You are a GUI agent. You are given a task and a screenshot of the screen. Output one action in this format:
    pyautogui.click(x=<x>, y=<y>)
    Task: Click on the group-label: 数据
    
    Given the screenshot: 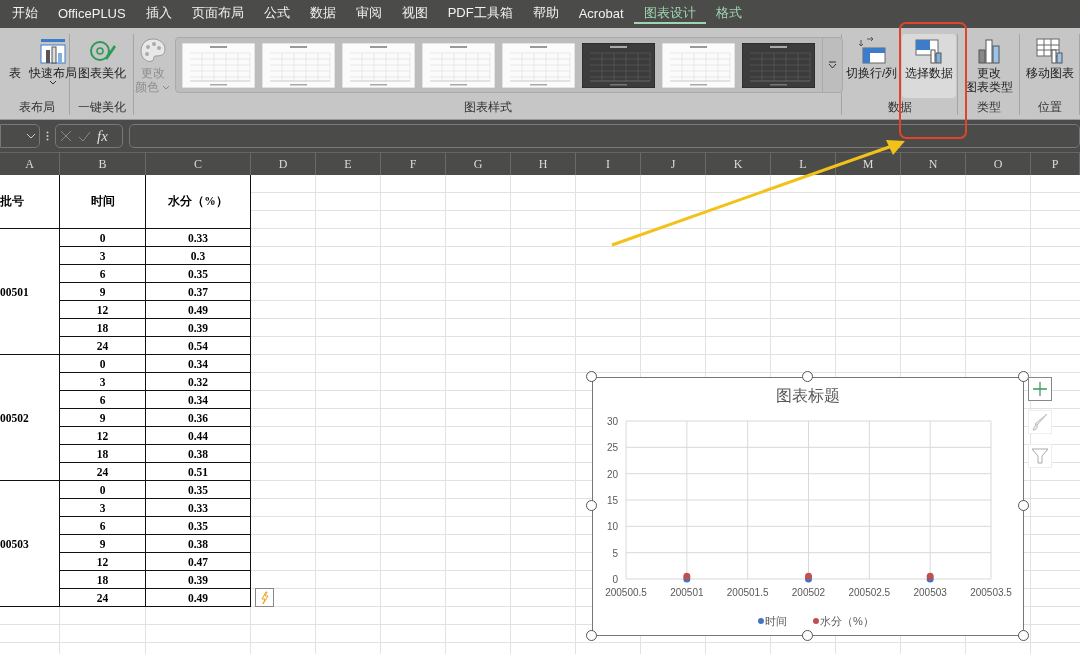 What is the action you would take?
    pyautogui.click(x=899, y=107)
    